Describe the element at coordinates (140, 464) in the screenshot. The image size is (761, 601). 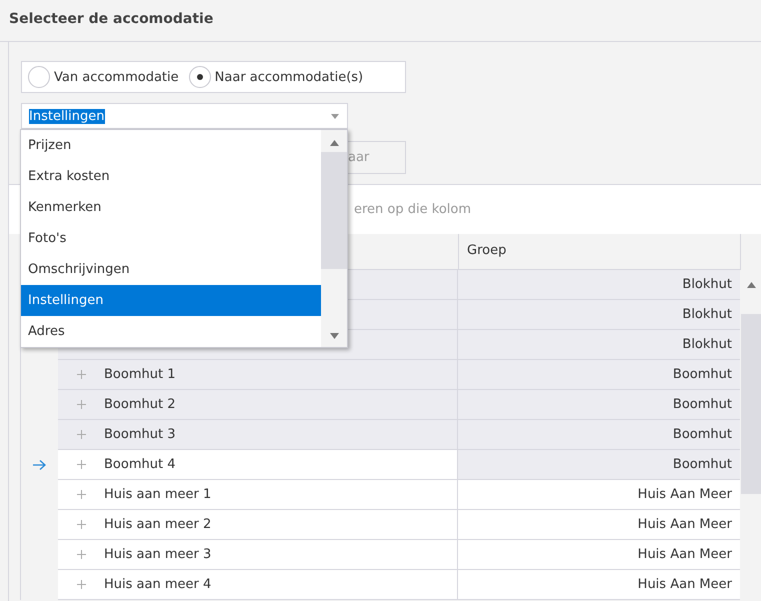
I see `table-cell: Boomhut 4` at that location.